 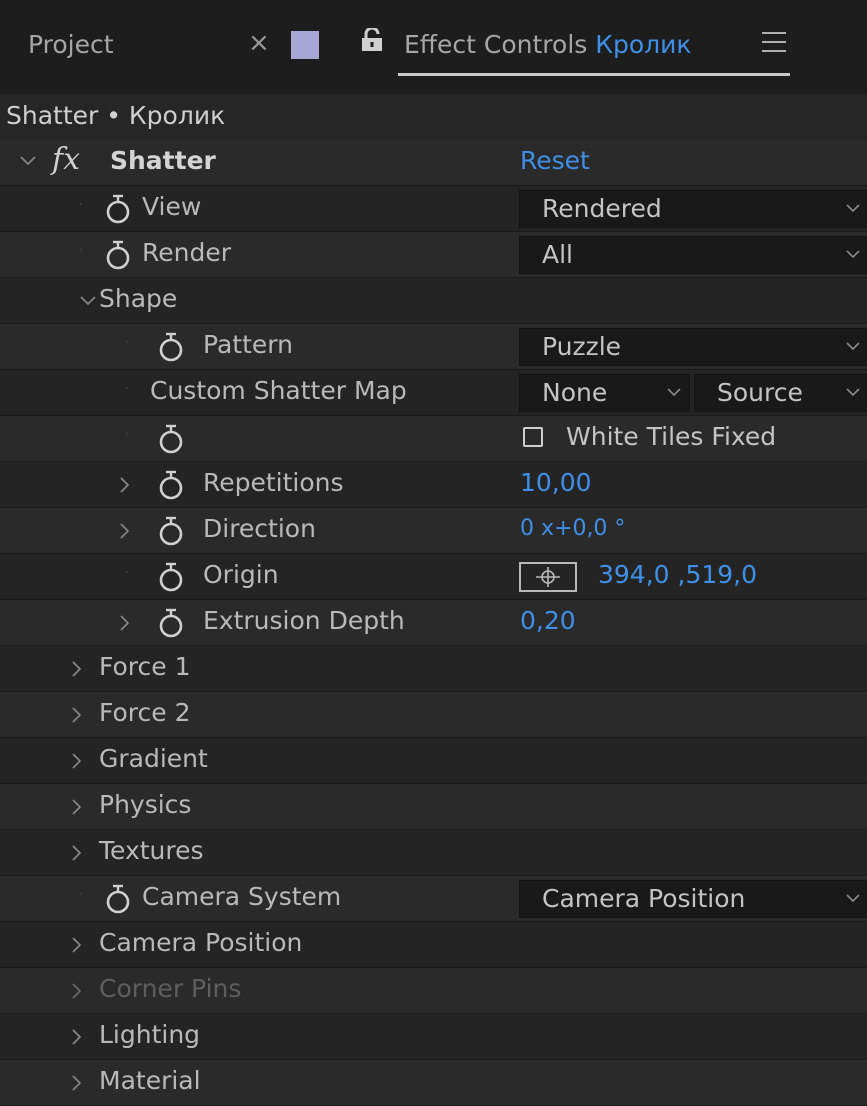 What do you see at coordinates (170, 988) in the screenshot?
I see `group-label: Corner Pins` at bounding box center [170, 988].